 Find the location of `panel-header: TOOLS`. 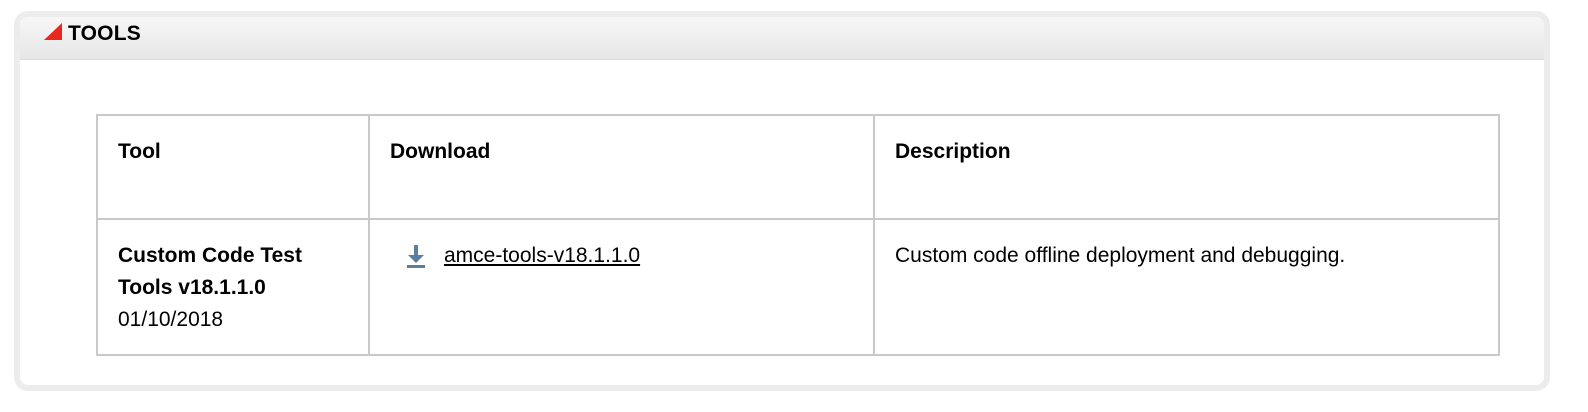

panel-header: TOOLS is located at coordinates (782, 38).